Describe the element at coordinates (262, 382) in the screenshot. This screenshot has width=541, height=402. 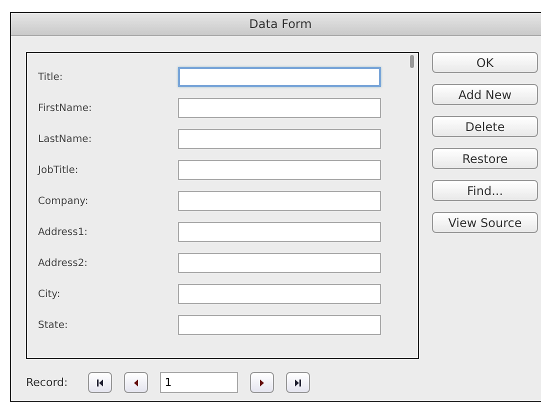
I see `next-record-button` at that location.